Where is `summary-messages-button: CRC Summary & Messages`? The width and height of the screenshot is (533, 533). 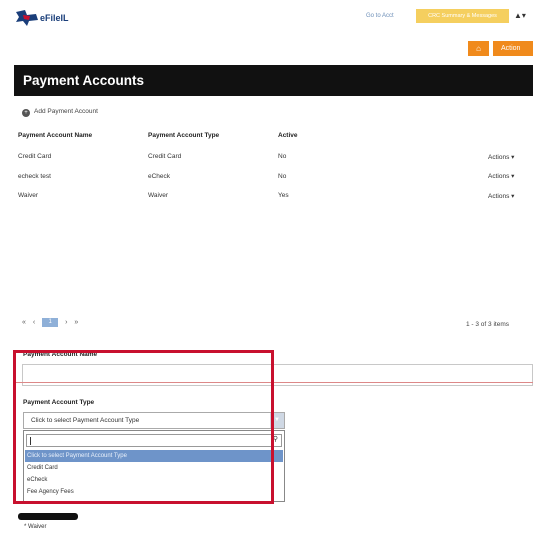
summary-messages-button: CRC Summary & Messages is located at coordinates (462, 16).